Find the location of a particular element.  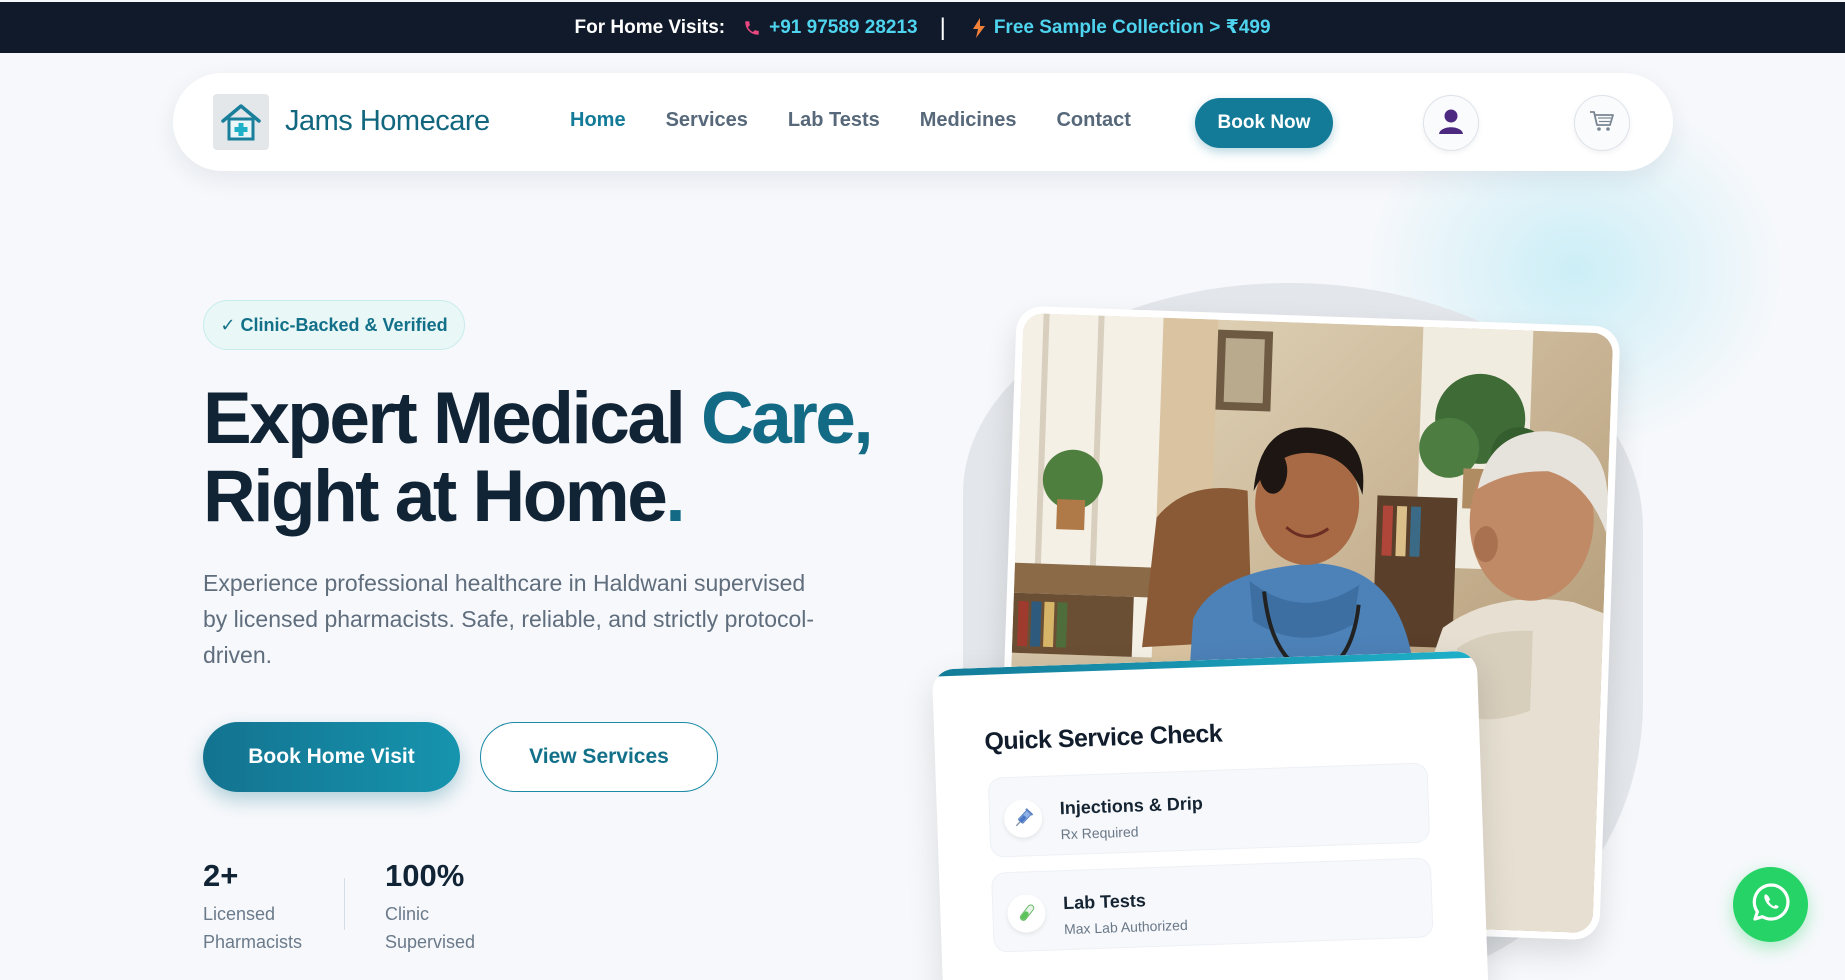

quick-service-item-injections: Injections & Drip Rx Required is located at coordinates (1209, 810).